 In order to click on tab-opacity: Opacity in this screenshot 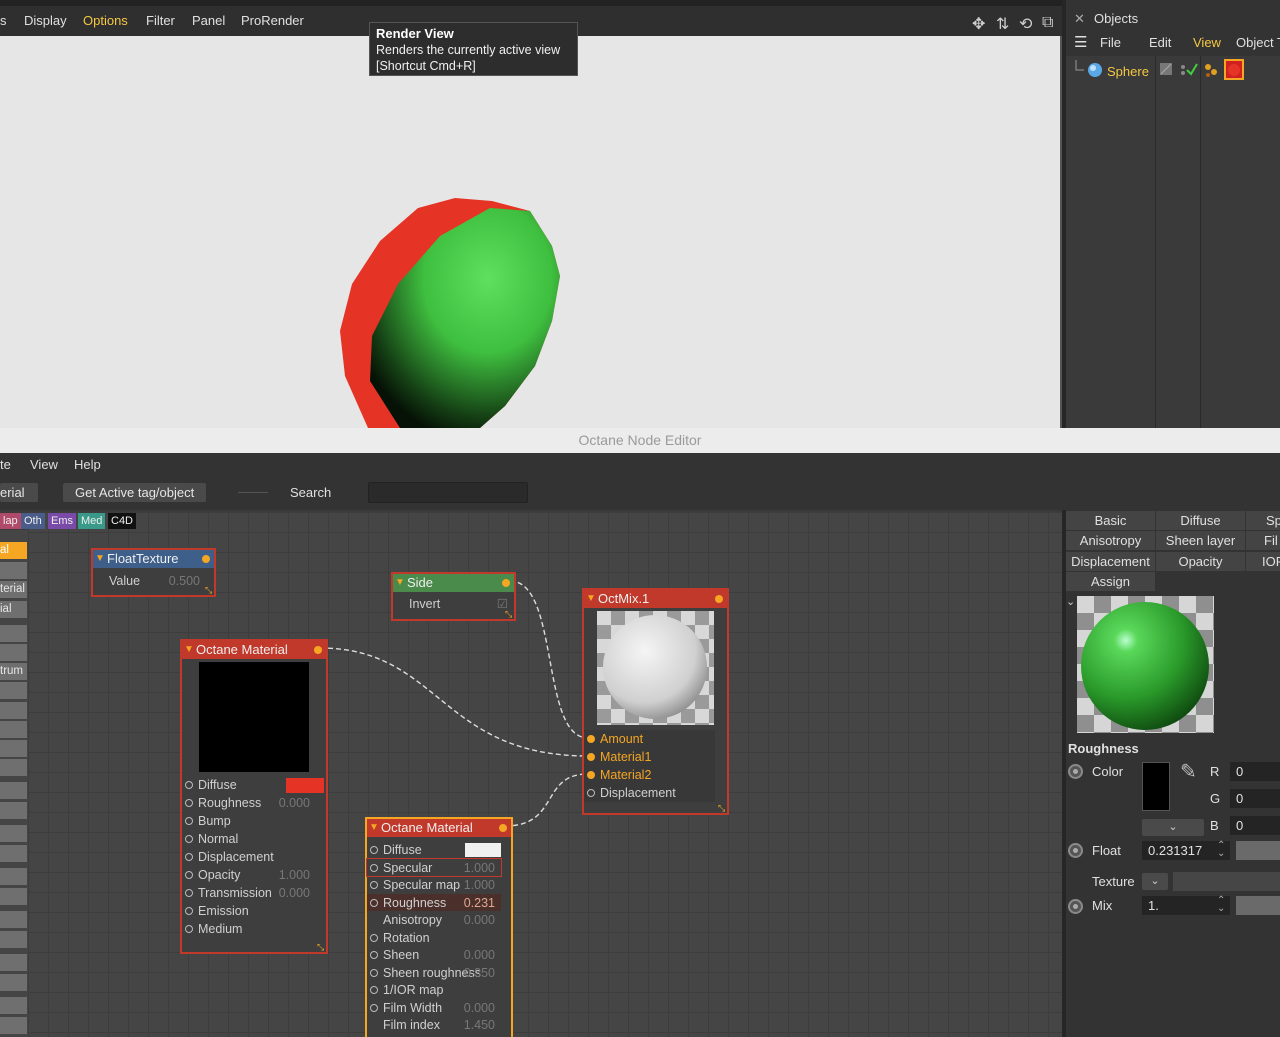, I will do `click(1200, 561)`.